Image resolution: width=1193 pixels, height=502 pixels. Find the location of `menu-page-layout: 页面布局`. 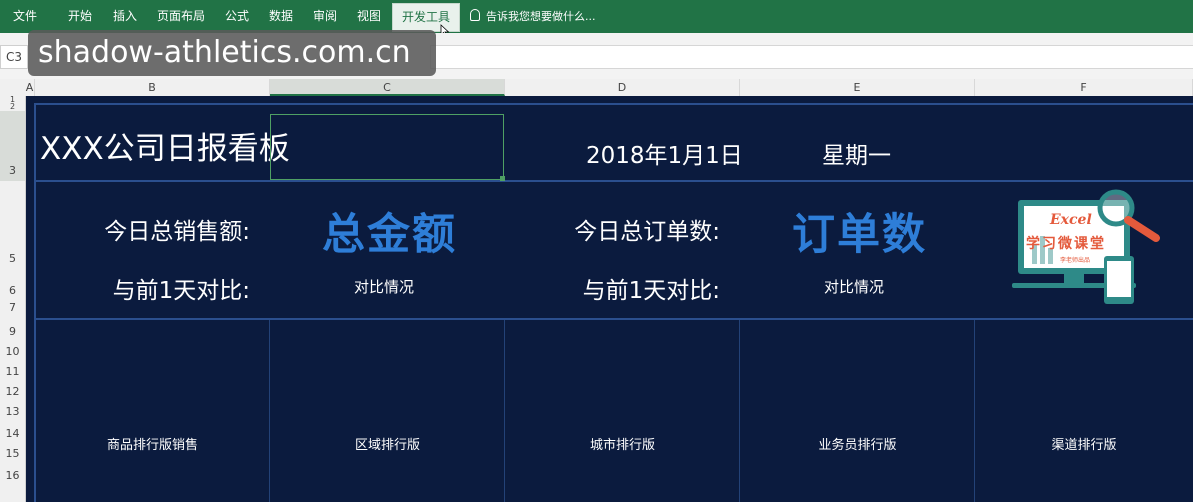

menu-page-layout: 页面布局 is located at coordinates (181, 16).